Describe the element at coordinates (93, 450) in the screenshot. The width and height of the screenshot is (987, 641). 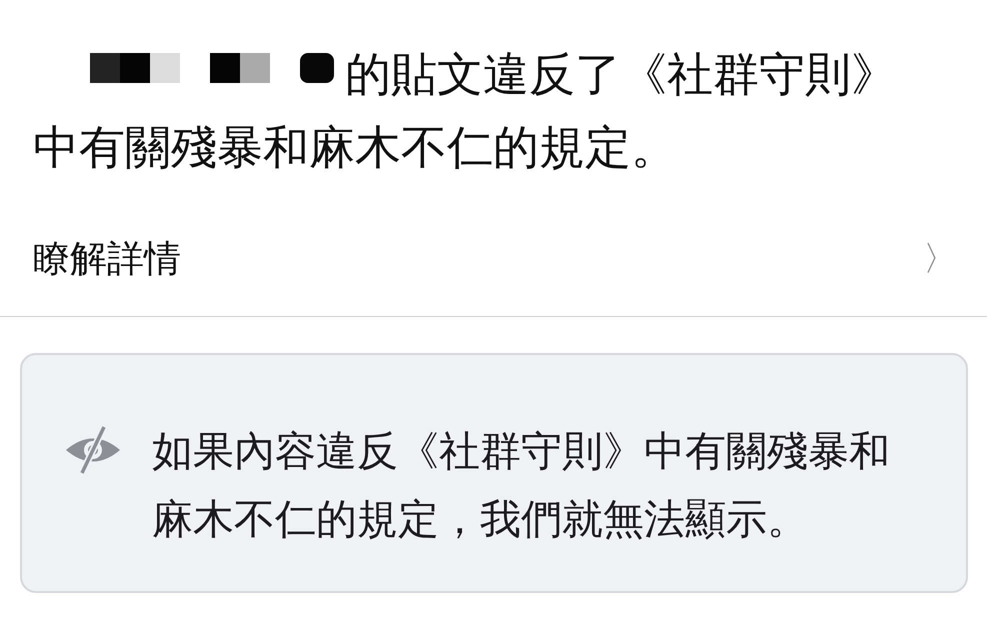
I see `hidden-eye-icon` at that location.